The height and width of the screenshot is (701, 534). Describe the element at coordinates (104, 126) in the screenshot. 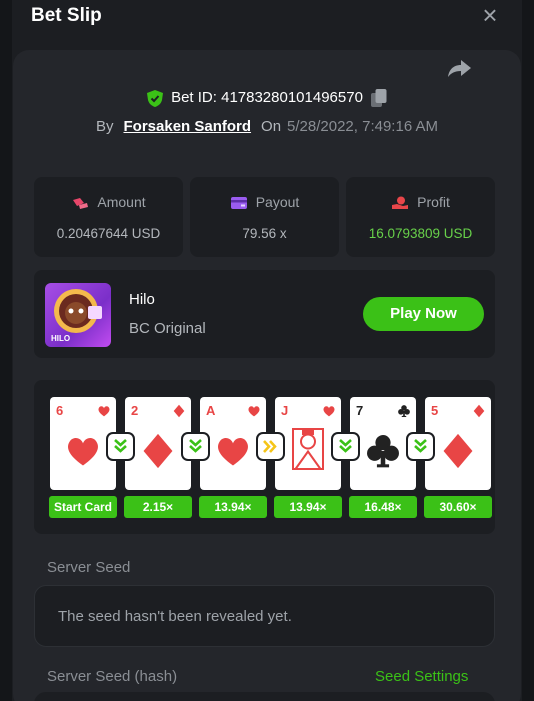

I see `by-label: By` at that location.